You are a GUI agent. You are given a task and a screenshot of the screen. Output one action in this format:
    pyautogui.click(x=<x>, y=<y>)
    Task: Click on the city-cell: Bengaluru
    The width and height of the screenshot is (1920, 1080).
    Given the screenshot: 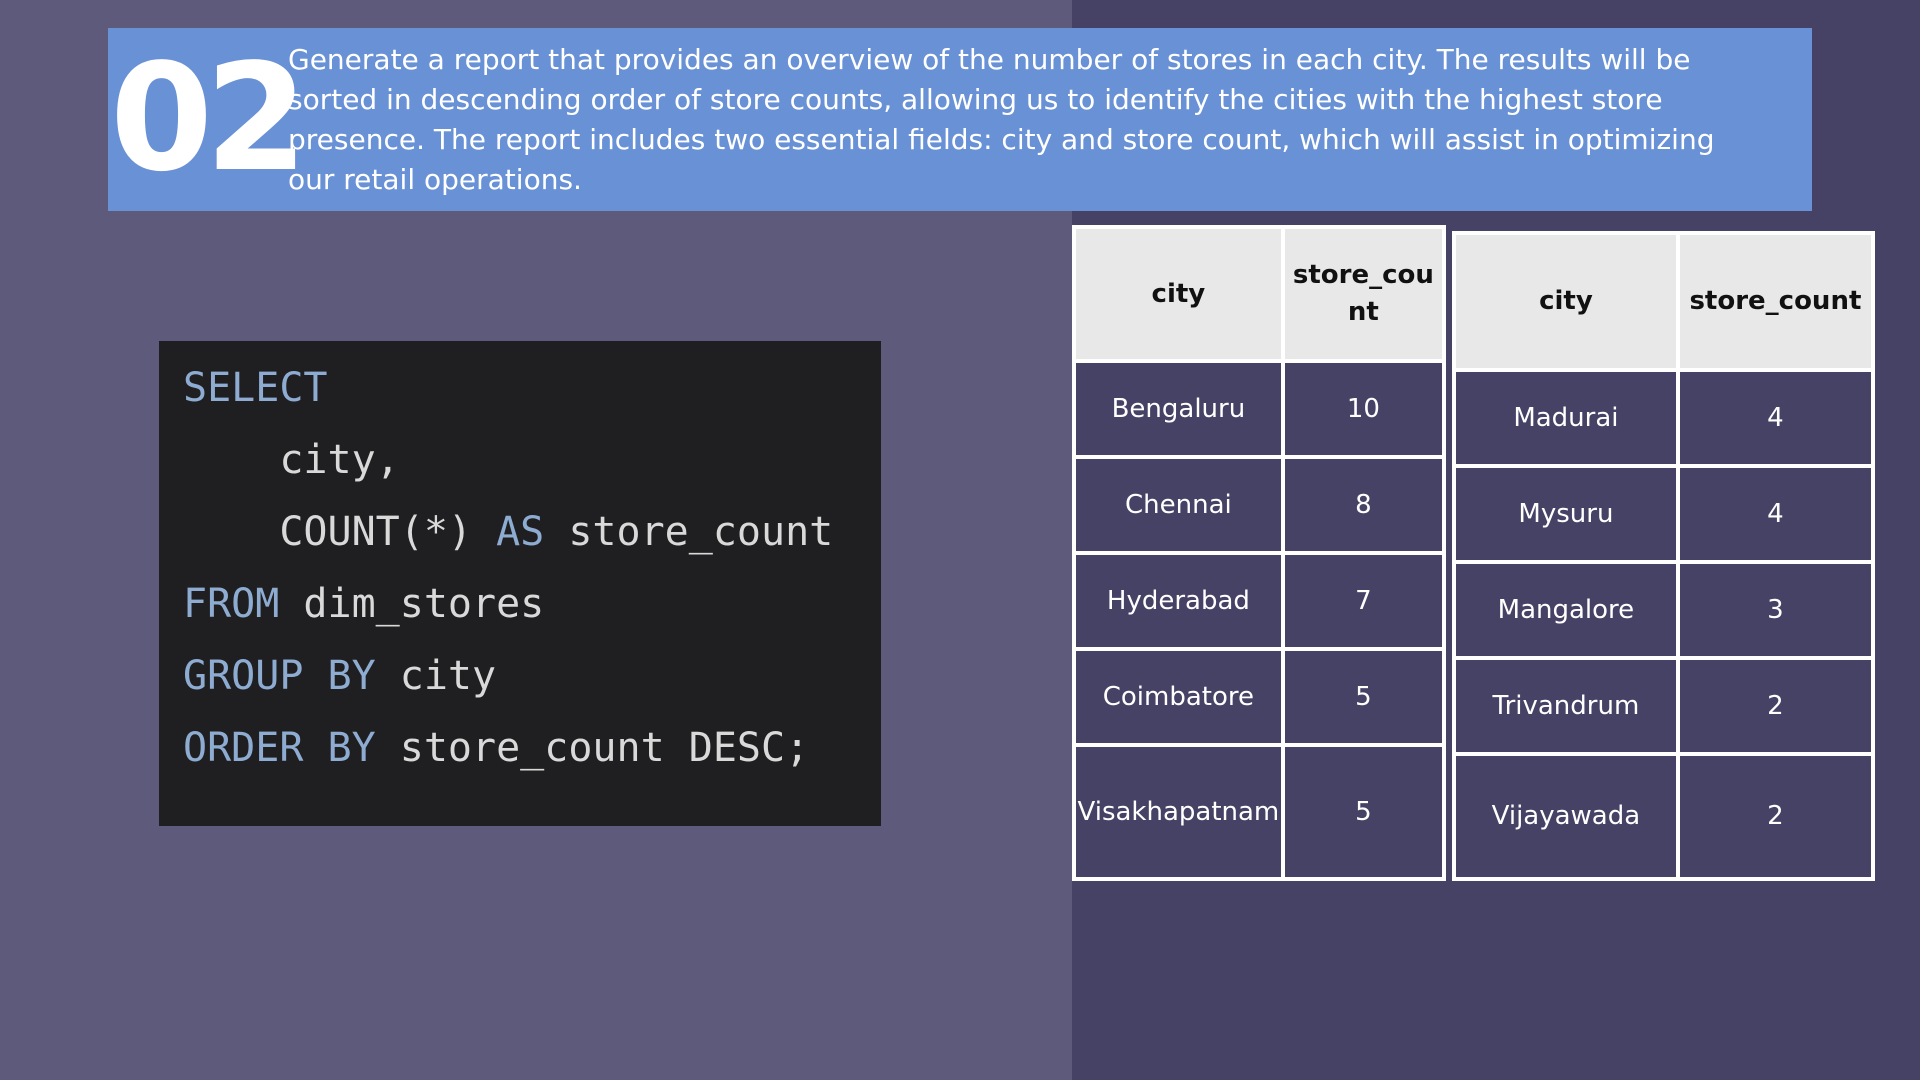 What is the action you would take?
    pyautogui.click(x=1178, y=409)
    